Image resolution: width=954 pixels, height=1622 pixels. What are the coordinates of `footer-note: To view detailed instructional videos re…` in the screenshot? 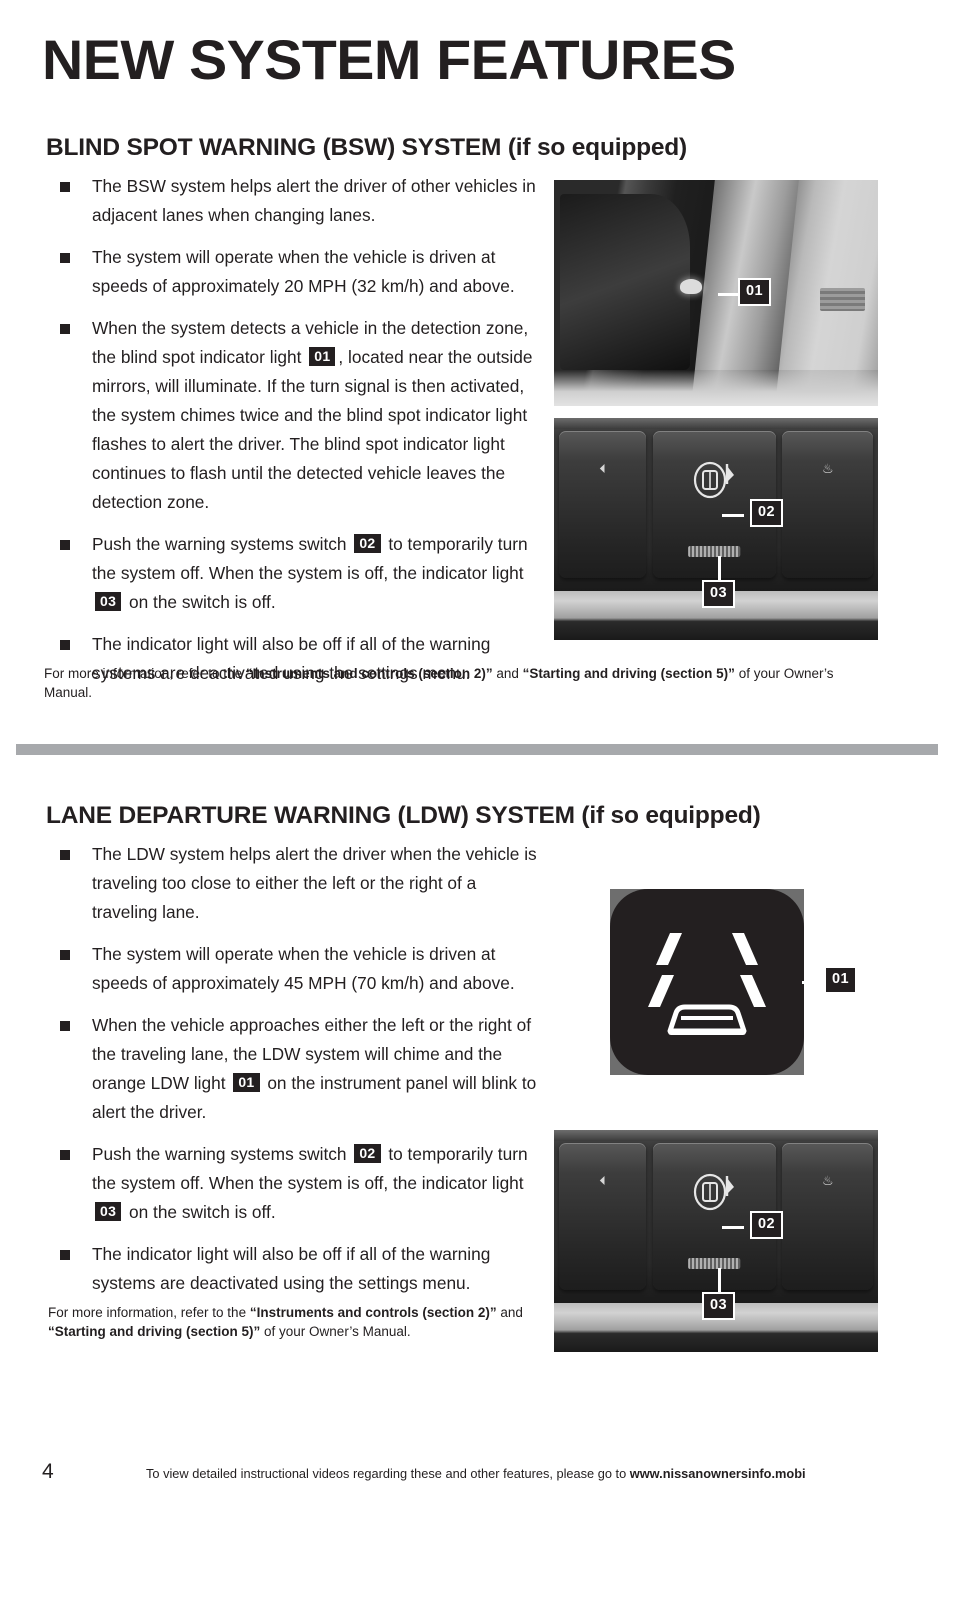 It's located at (476, 1473).